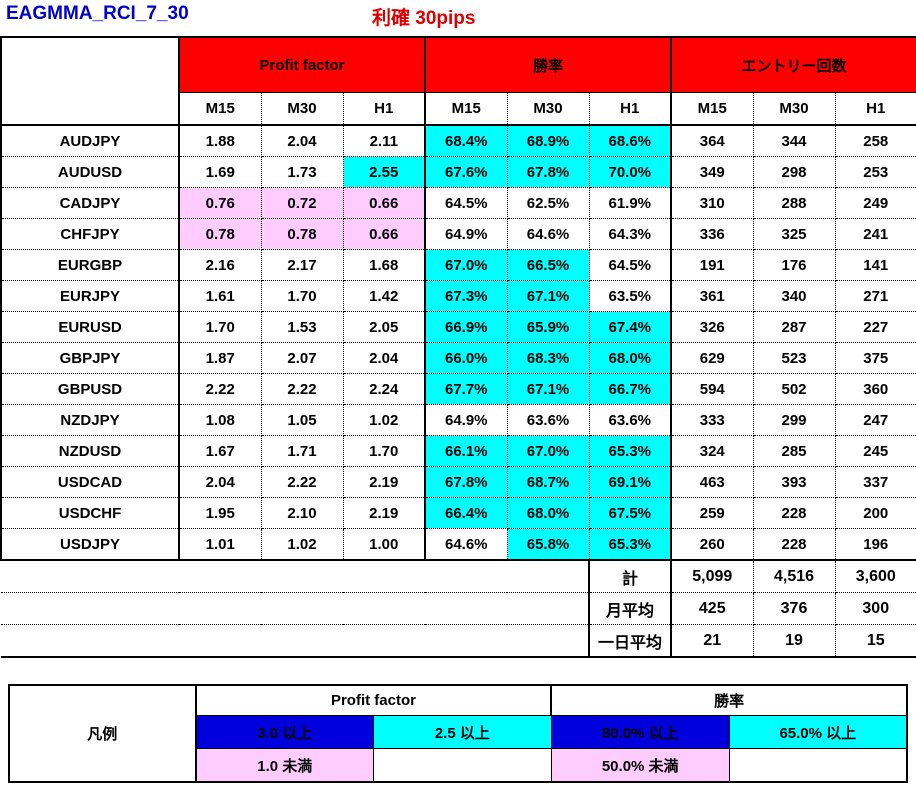  What do you see at coordinates (466, 544) in the screenshot?
I see `cell-wr-m15: 64.6%` at bounding box center [466, 544].